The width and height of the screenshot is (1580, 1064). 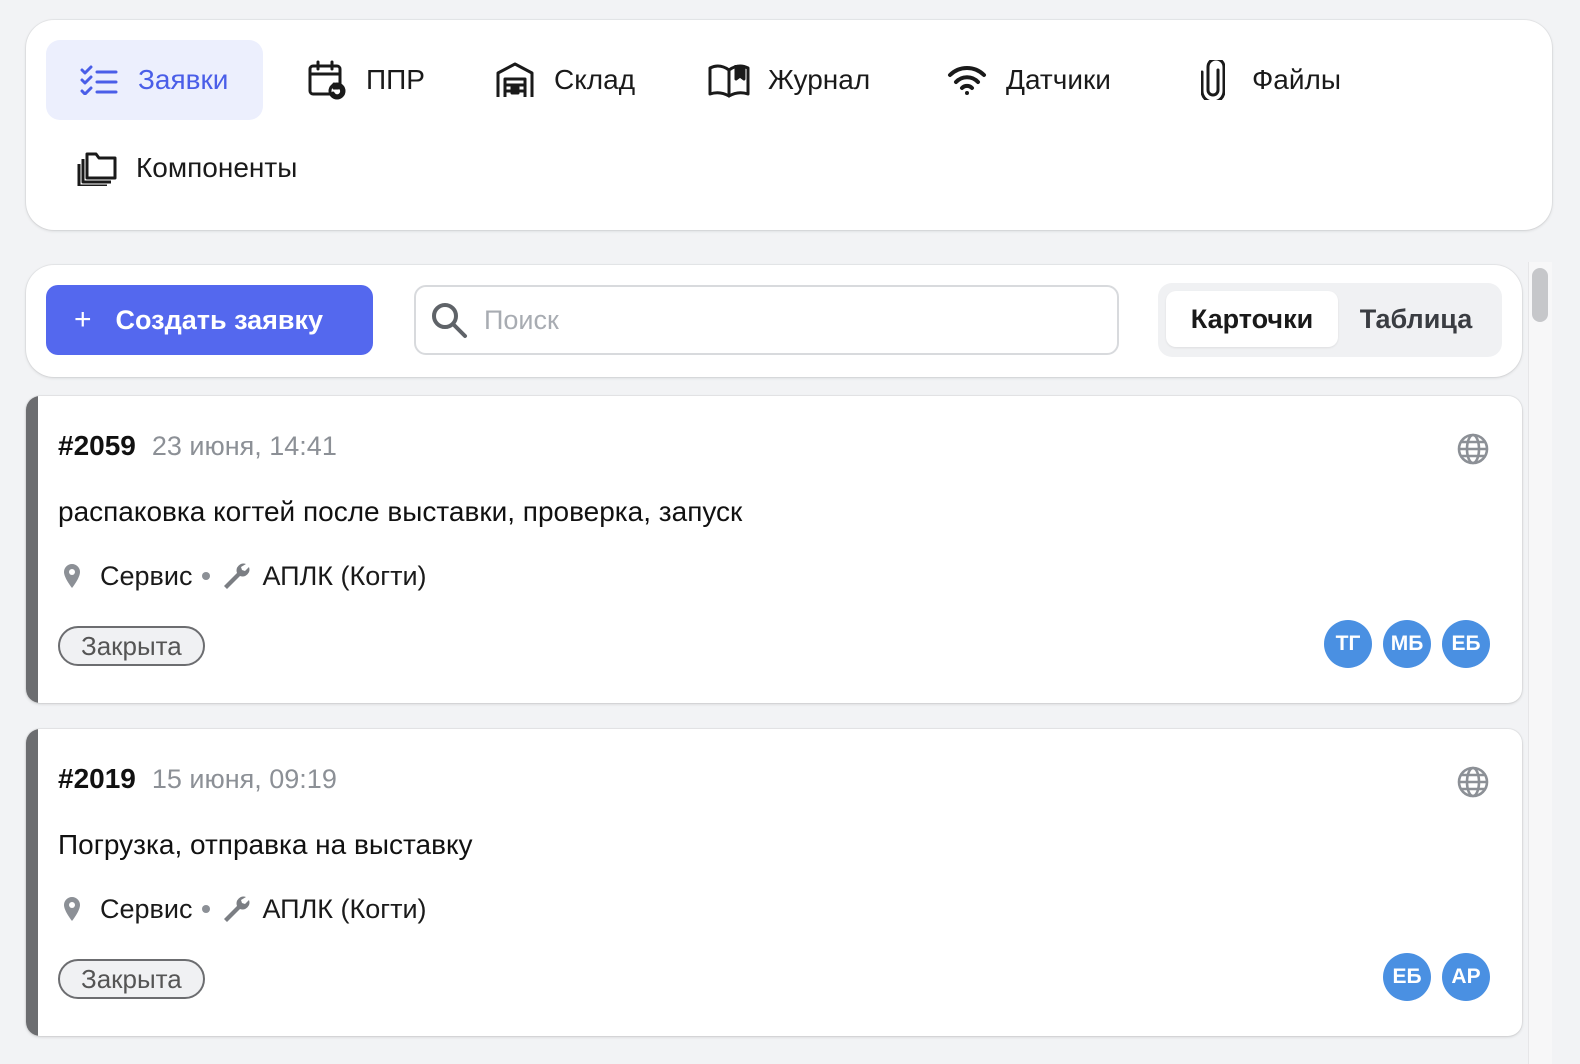 What do you see at coordinates (1252, 319) in the screenshot?
I see `view-cards-button: Карточки` at bounding box center [1252, 319].